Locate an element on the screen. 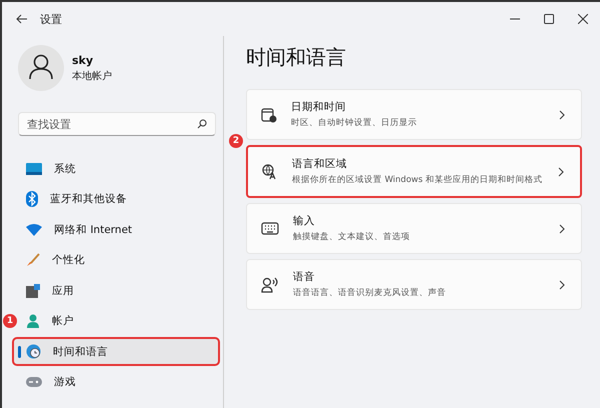  brush-icon is located at coordinates (33, 260).